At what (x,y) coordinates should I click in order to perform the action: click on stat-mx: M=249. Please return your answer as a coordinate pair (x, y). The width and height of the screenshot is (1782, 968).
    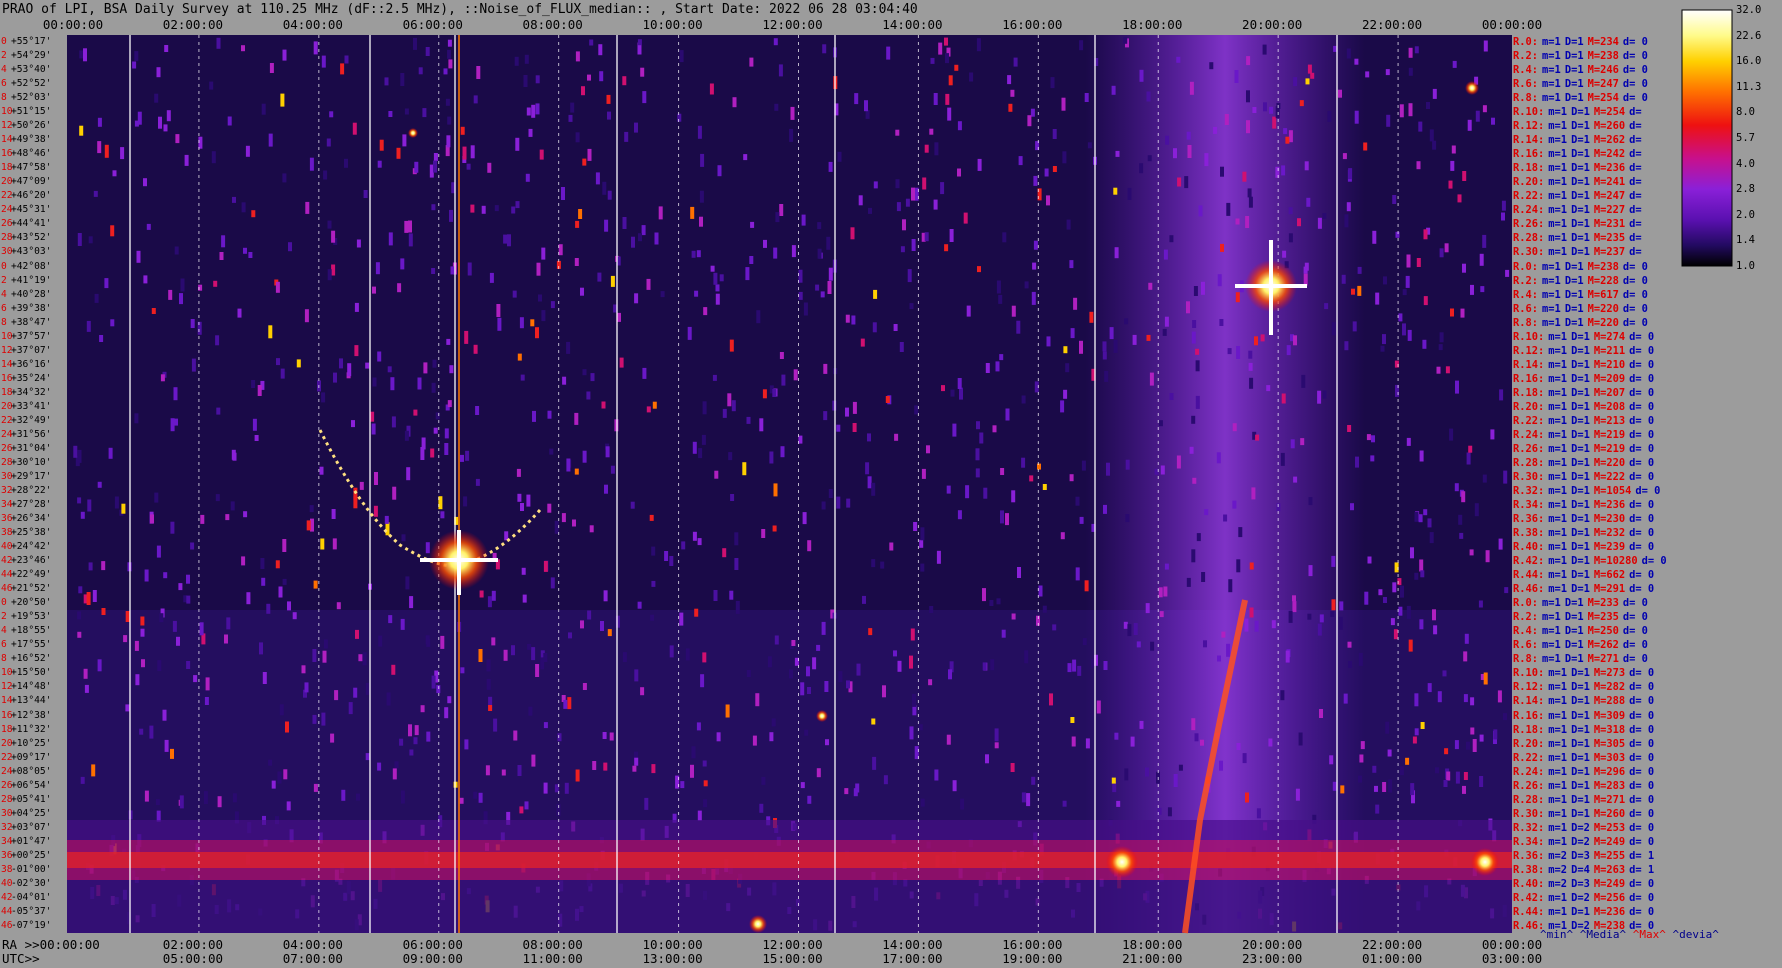
    Looking at the image, I should click on (1609, 883).